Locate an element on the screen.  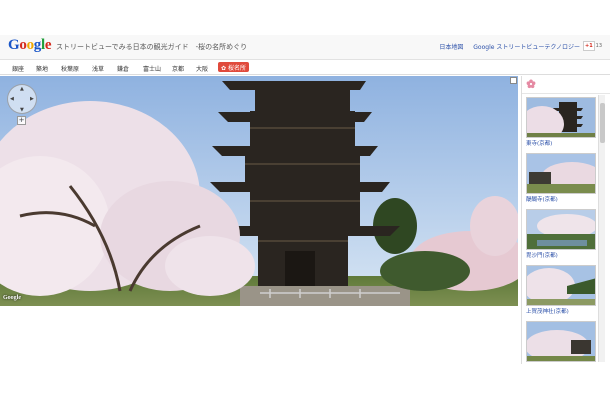
sidebar-header is located at coordinates (566, 85).